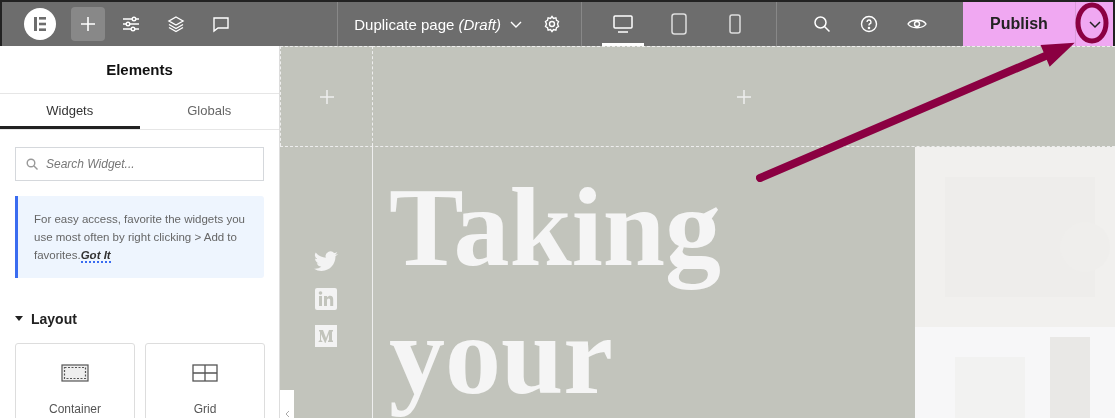  I want to click on monitor-icon, so click(623, 23).